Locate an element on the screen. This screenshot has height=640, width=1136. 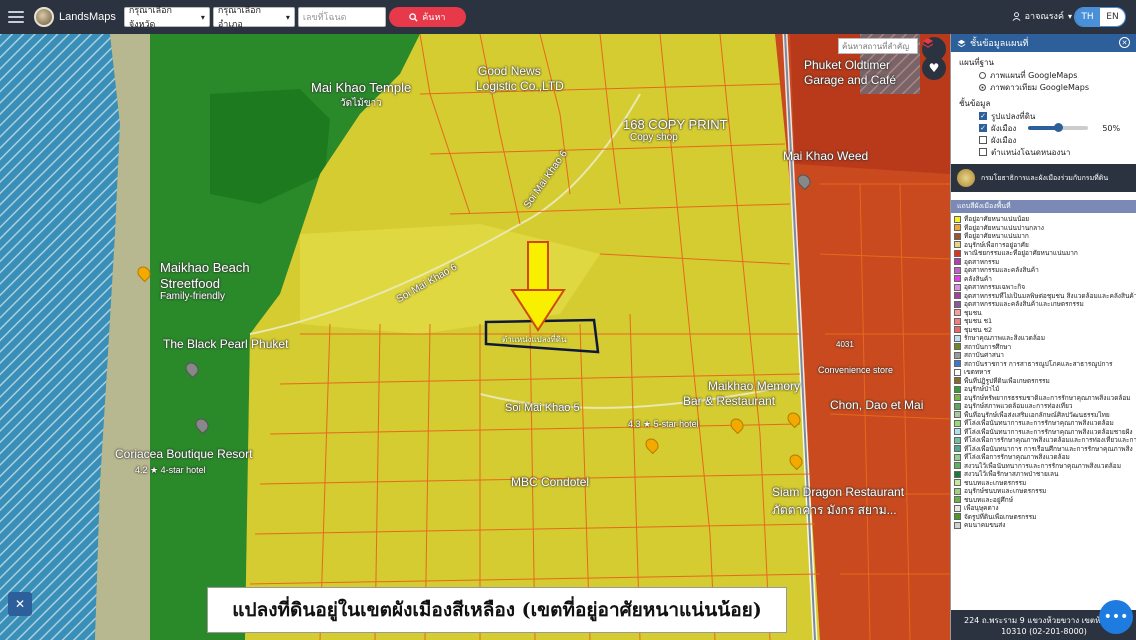
legend-item: สถาบันการศึกษา is located at coordinates (1045, 347).